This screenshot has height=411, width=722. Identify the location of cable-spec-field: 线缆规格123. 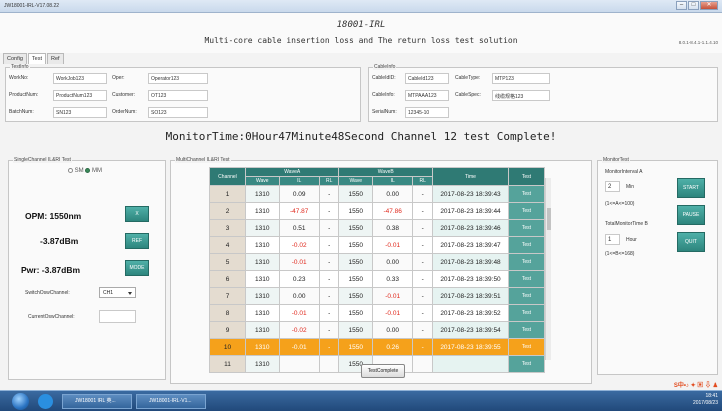
(521, 95).